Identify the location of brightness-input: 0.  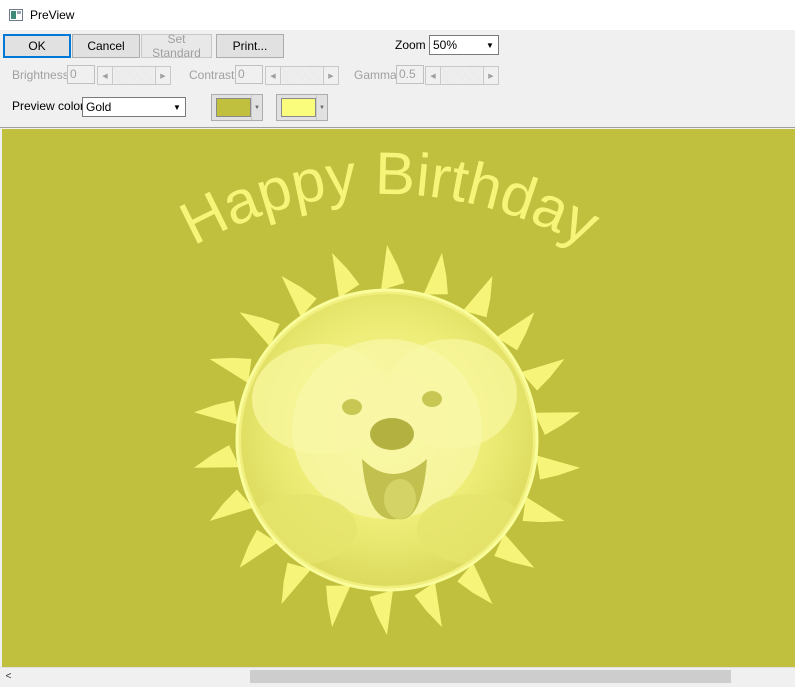
(81, 74).